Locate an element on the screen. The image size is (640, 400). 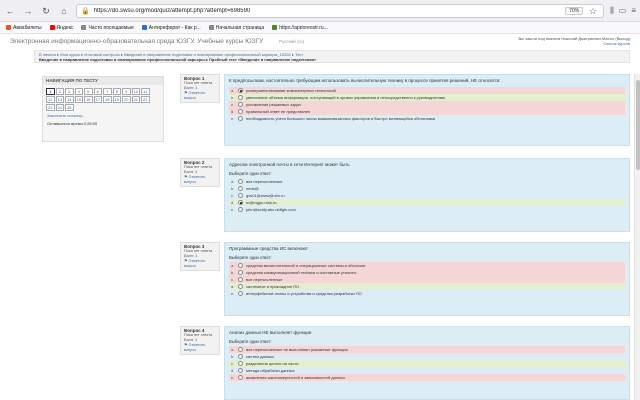
quiz-page-button: 15 is located at coordinates (78, 99).